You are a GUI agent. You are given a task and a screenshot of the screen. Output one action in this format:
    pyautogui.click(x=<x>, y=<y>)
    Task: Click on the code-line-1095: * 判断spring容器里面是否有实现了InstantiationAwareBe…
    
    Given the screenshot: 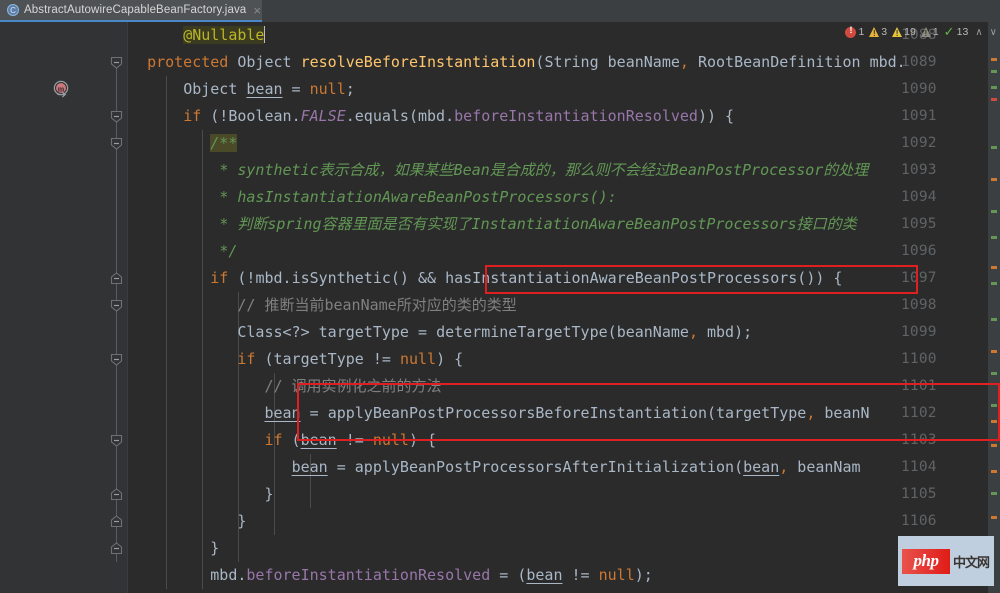 What is the action you would take?
    pyautogui.click(x=564, y=224)
    